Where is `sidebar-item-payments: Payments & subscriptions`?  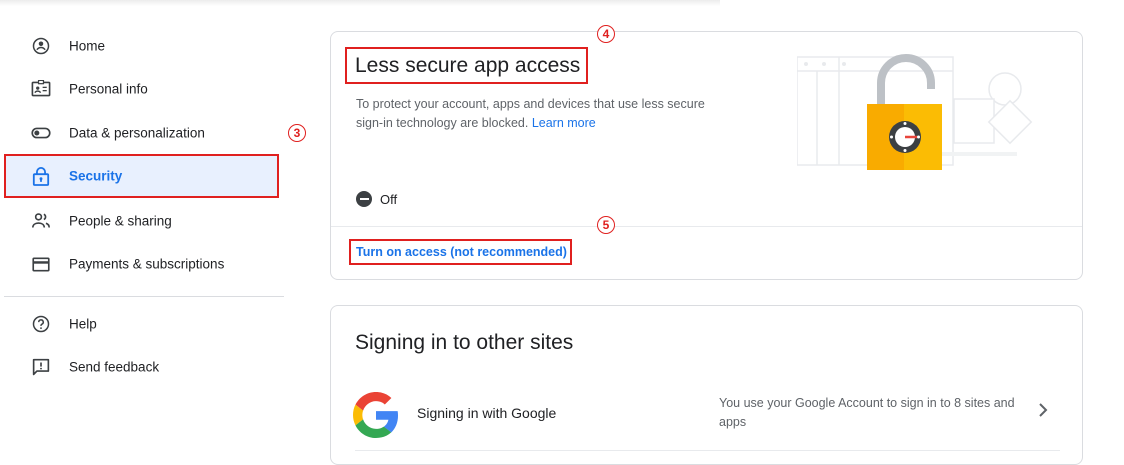
sidebar-item-payments: Payments & subscriptions is located at coordinates (140, 264).